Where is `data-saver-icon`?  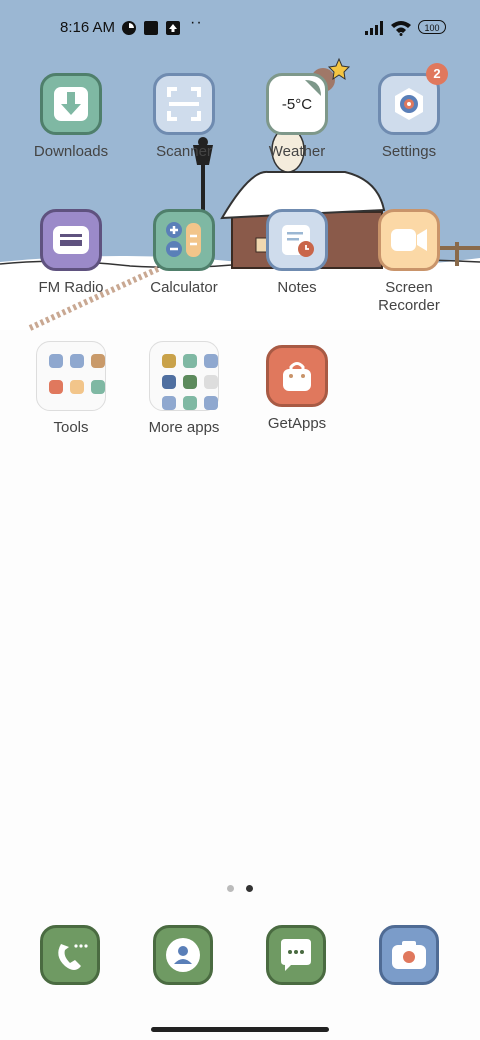
data-saver-icon is located at coordinates (129, 30).